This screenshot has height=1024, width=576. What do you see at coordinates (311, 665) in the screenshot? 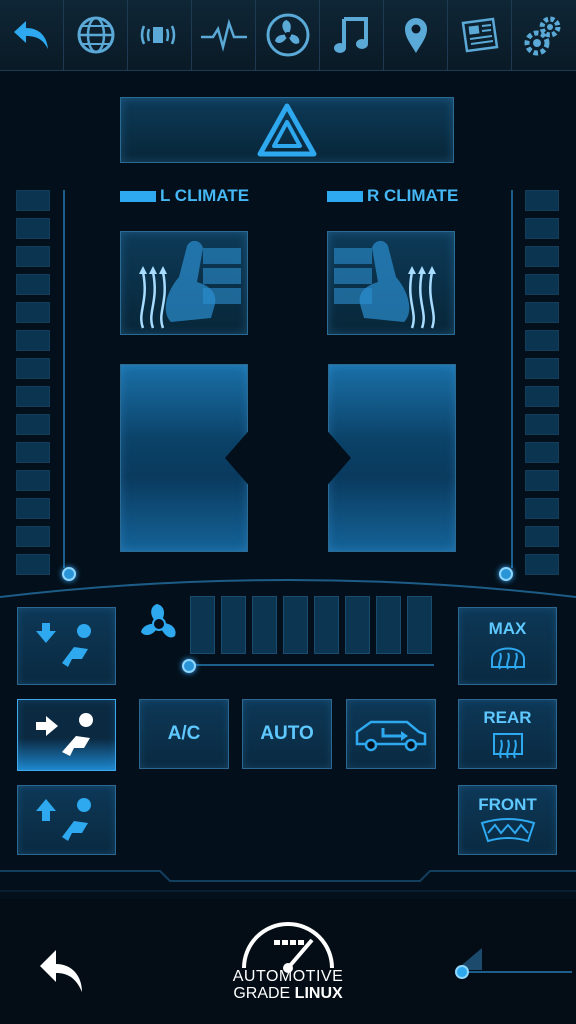
I see `fan-slider-track` at bounding box center [311, 665].